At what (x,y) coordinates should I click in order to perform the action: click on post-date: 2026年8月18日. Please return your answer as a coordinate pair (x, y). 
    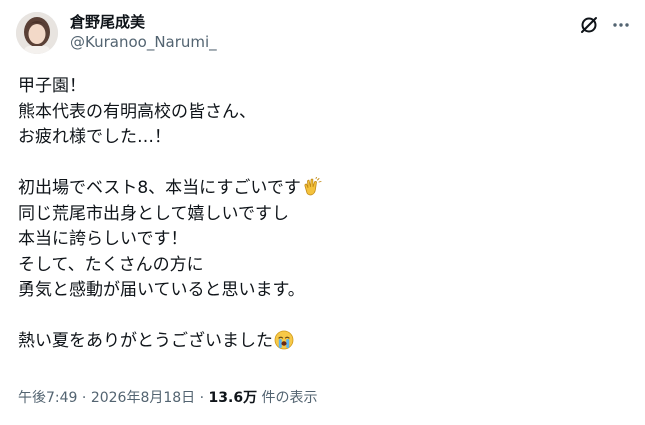
    Looking at the image, I should click on (143, 398).